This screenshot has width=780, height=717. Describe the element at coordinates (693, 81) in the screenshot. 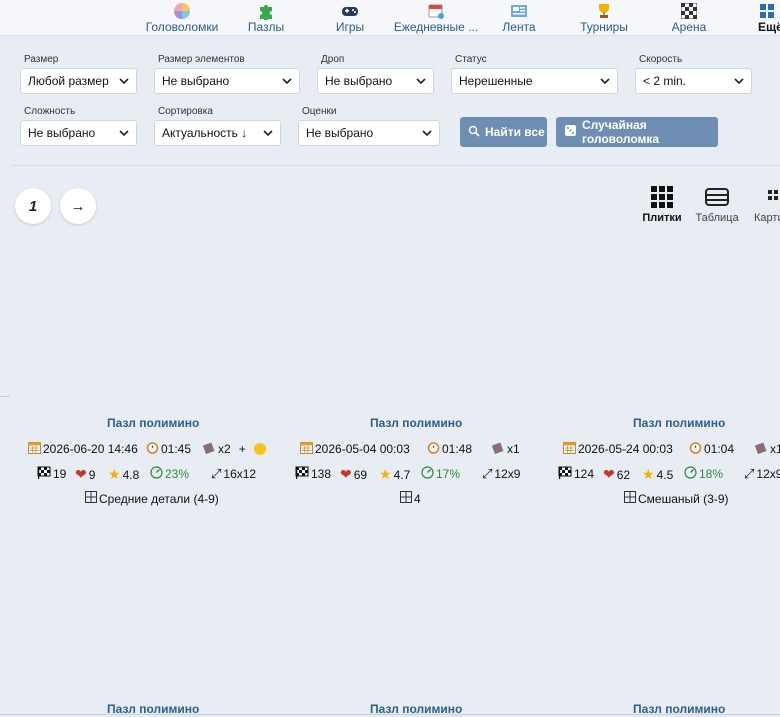

I see `speed-select: < 2 min.` at that location.